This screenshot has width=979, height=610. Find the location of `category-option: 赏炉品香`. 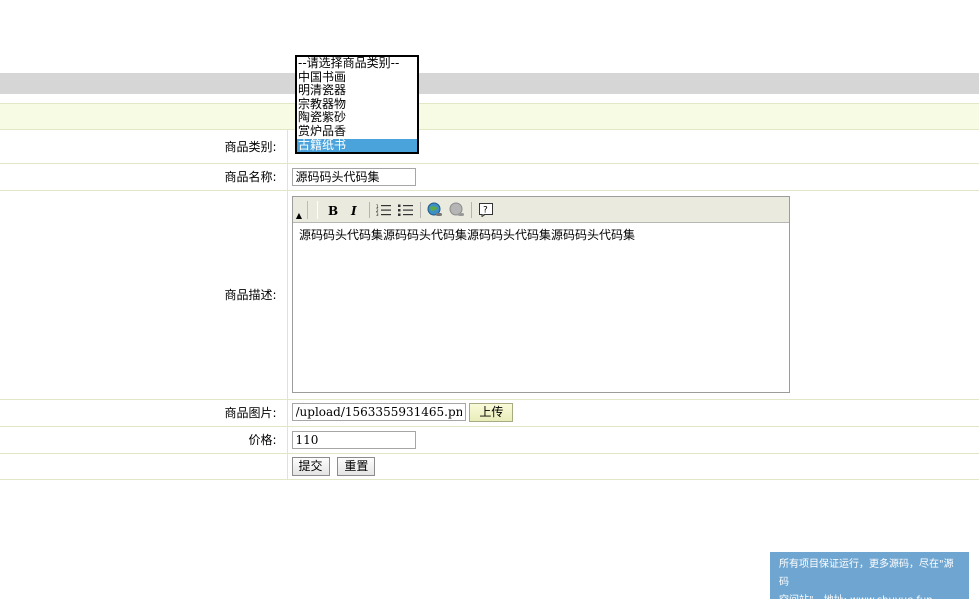

category-option: 赏炉品香 is located at coordinates (357, 131).